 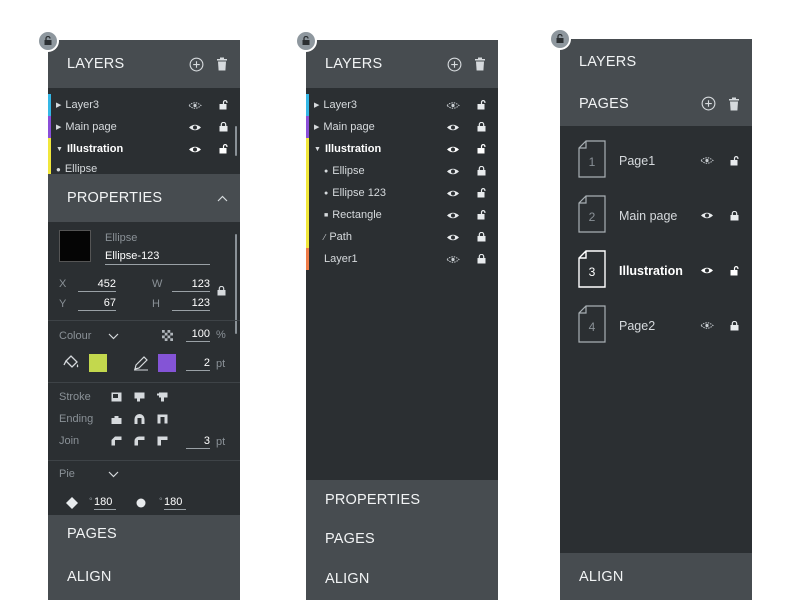 I want to click on stroke-align-outside-icon, so click(x=162, y=397).